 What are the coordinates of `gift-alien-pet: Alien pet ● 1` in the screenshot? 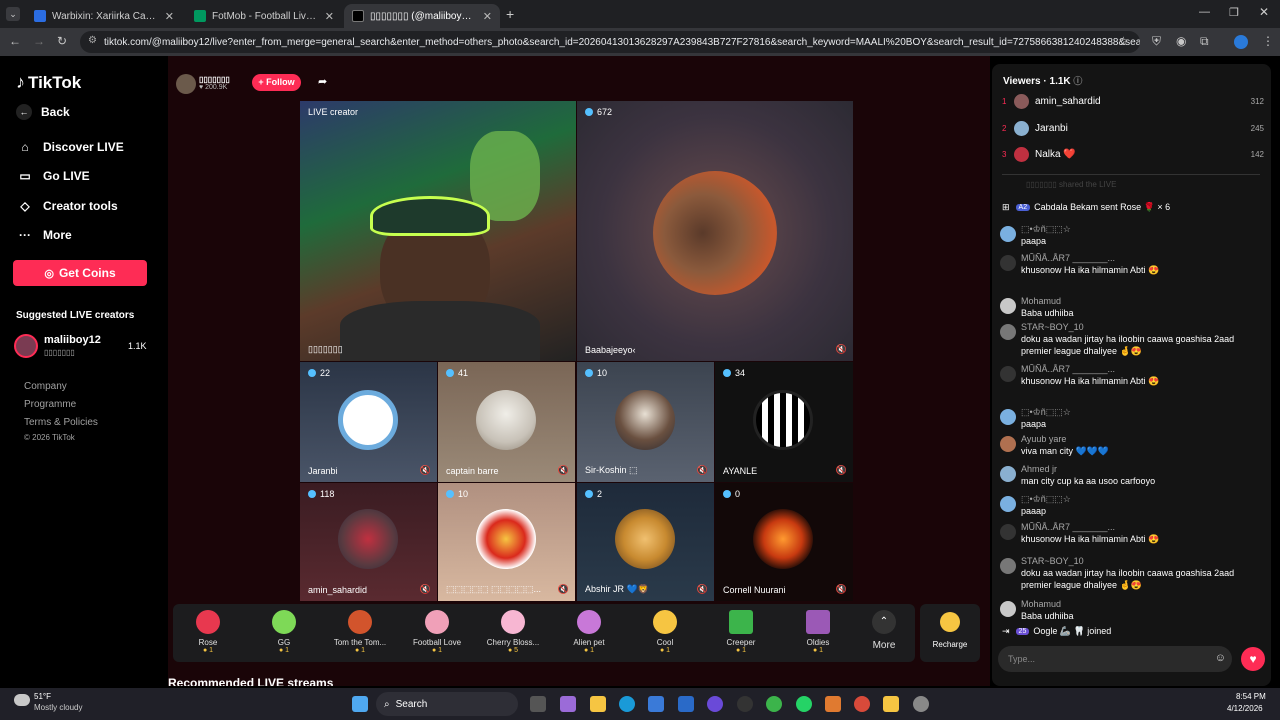 It's located at (589, 632).